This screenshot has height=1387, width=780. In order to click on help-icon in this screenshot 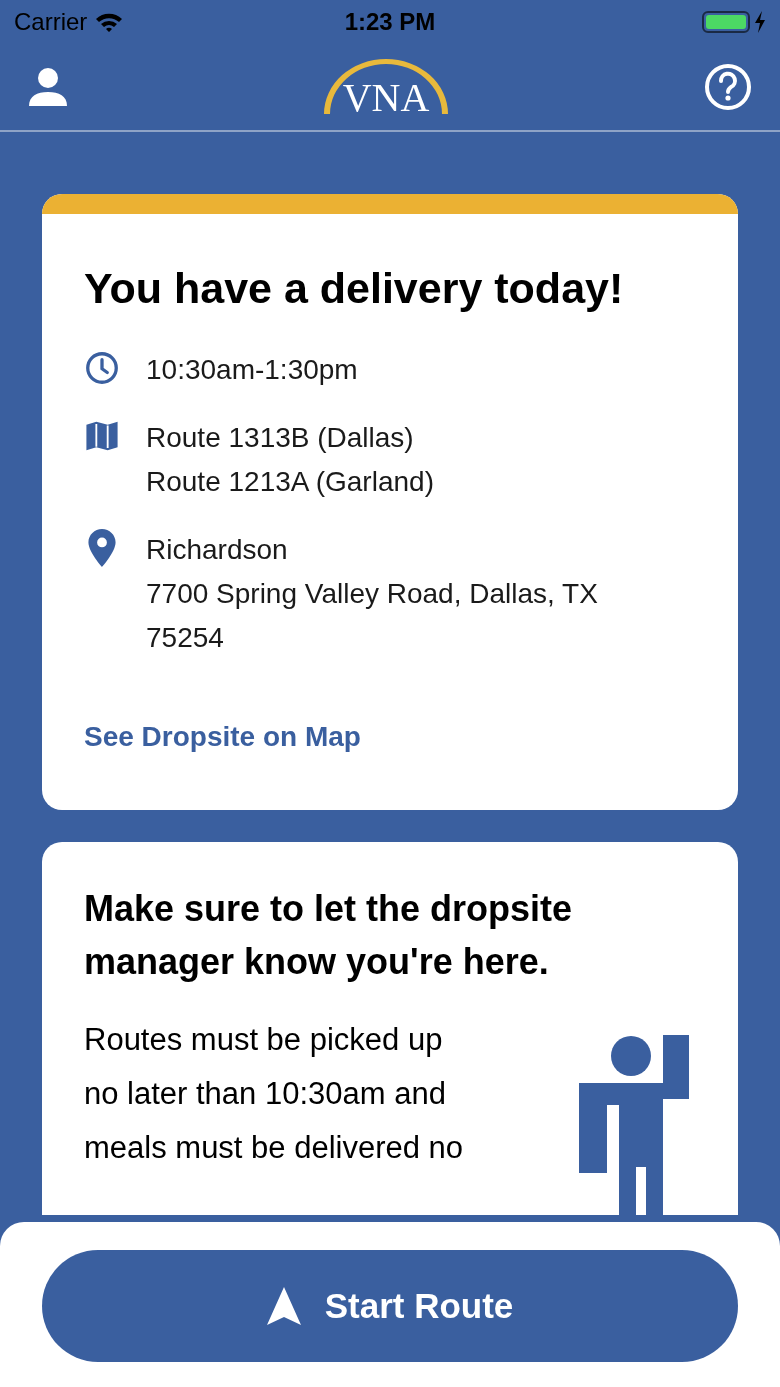, I will do `click(728, 87)`.